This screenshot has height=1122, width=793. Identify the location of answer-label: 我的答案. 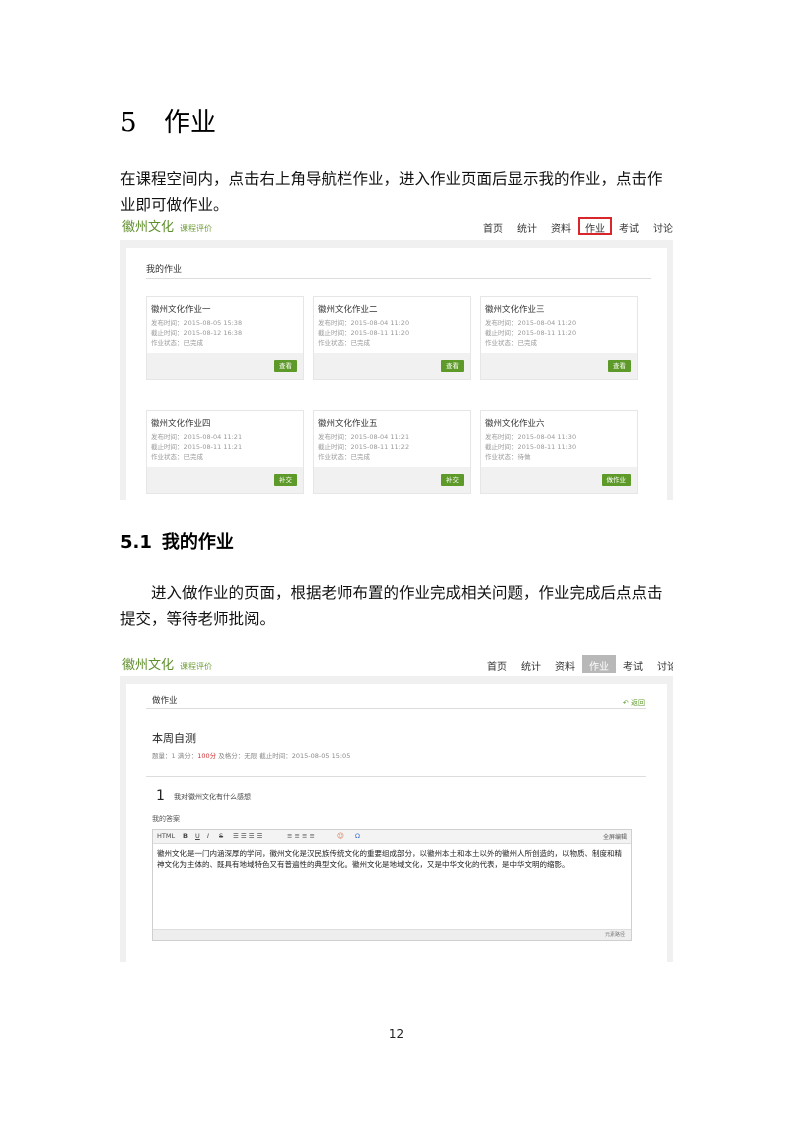
(166, 819).